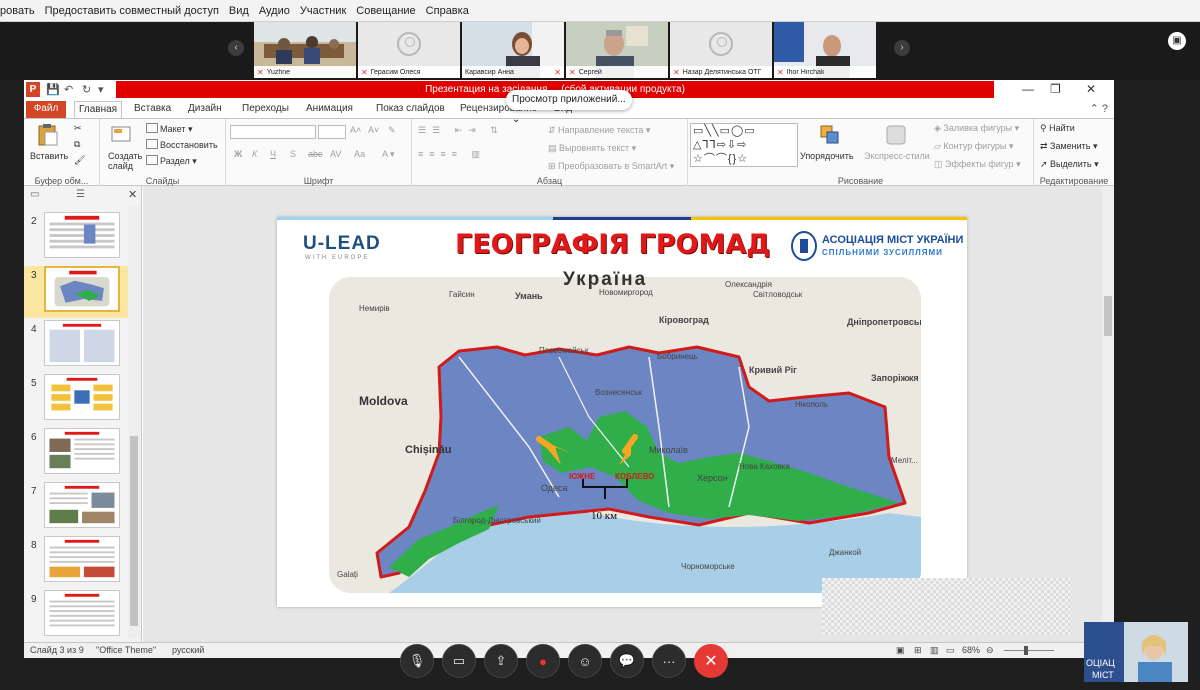  I want to click on shadow-button: S, so click(293, 154).